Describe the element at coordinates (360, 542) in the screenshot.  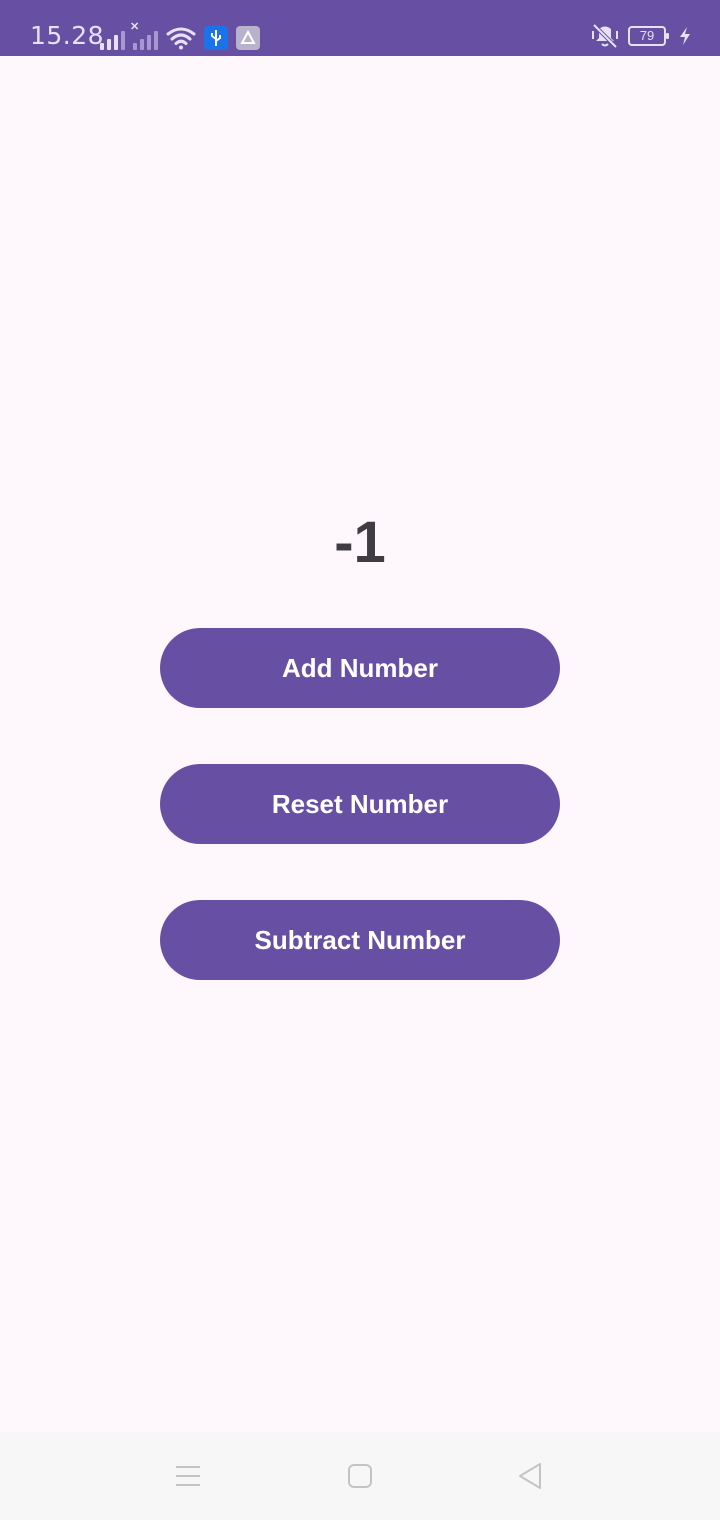
I see `counter-value: -1` at that location.